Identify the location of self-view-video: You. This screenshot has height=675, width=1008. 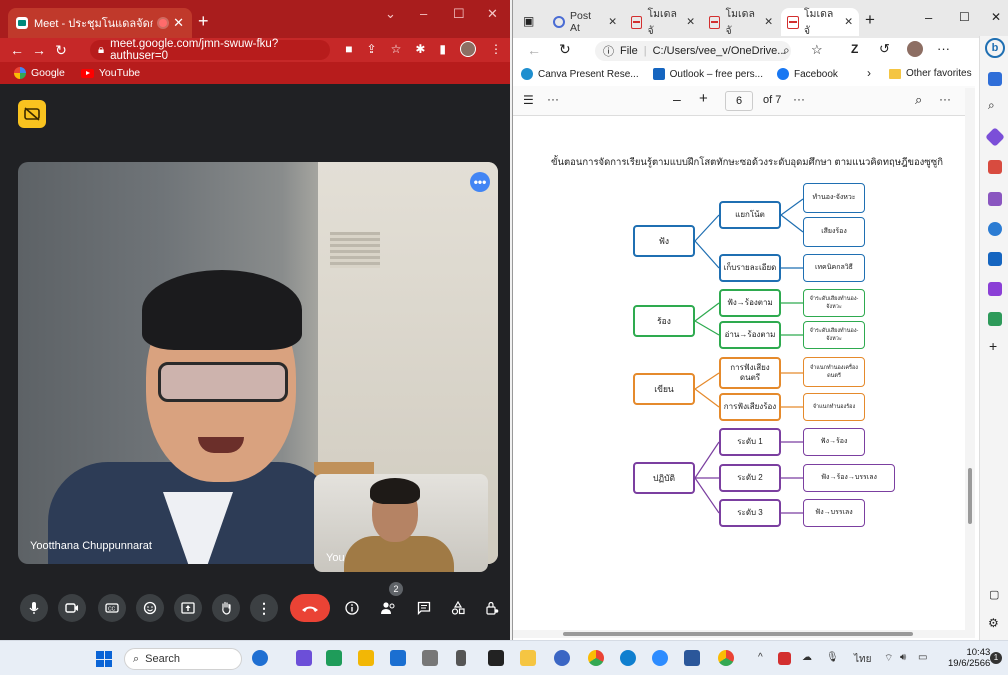
(401, 523).